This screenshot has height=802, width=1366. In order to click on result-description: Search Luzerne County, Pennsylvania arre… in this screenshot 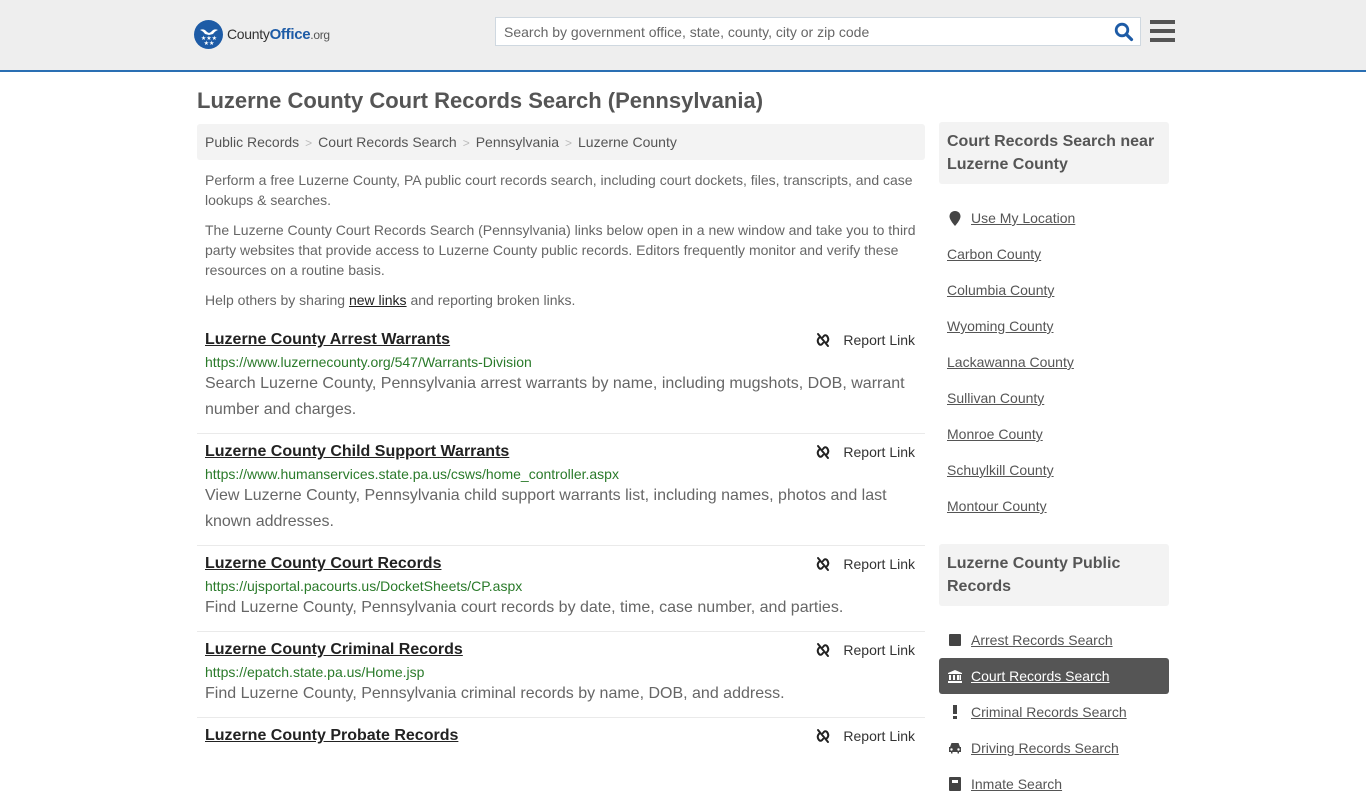, I will do `click(555, 396)`.